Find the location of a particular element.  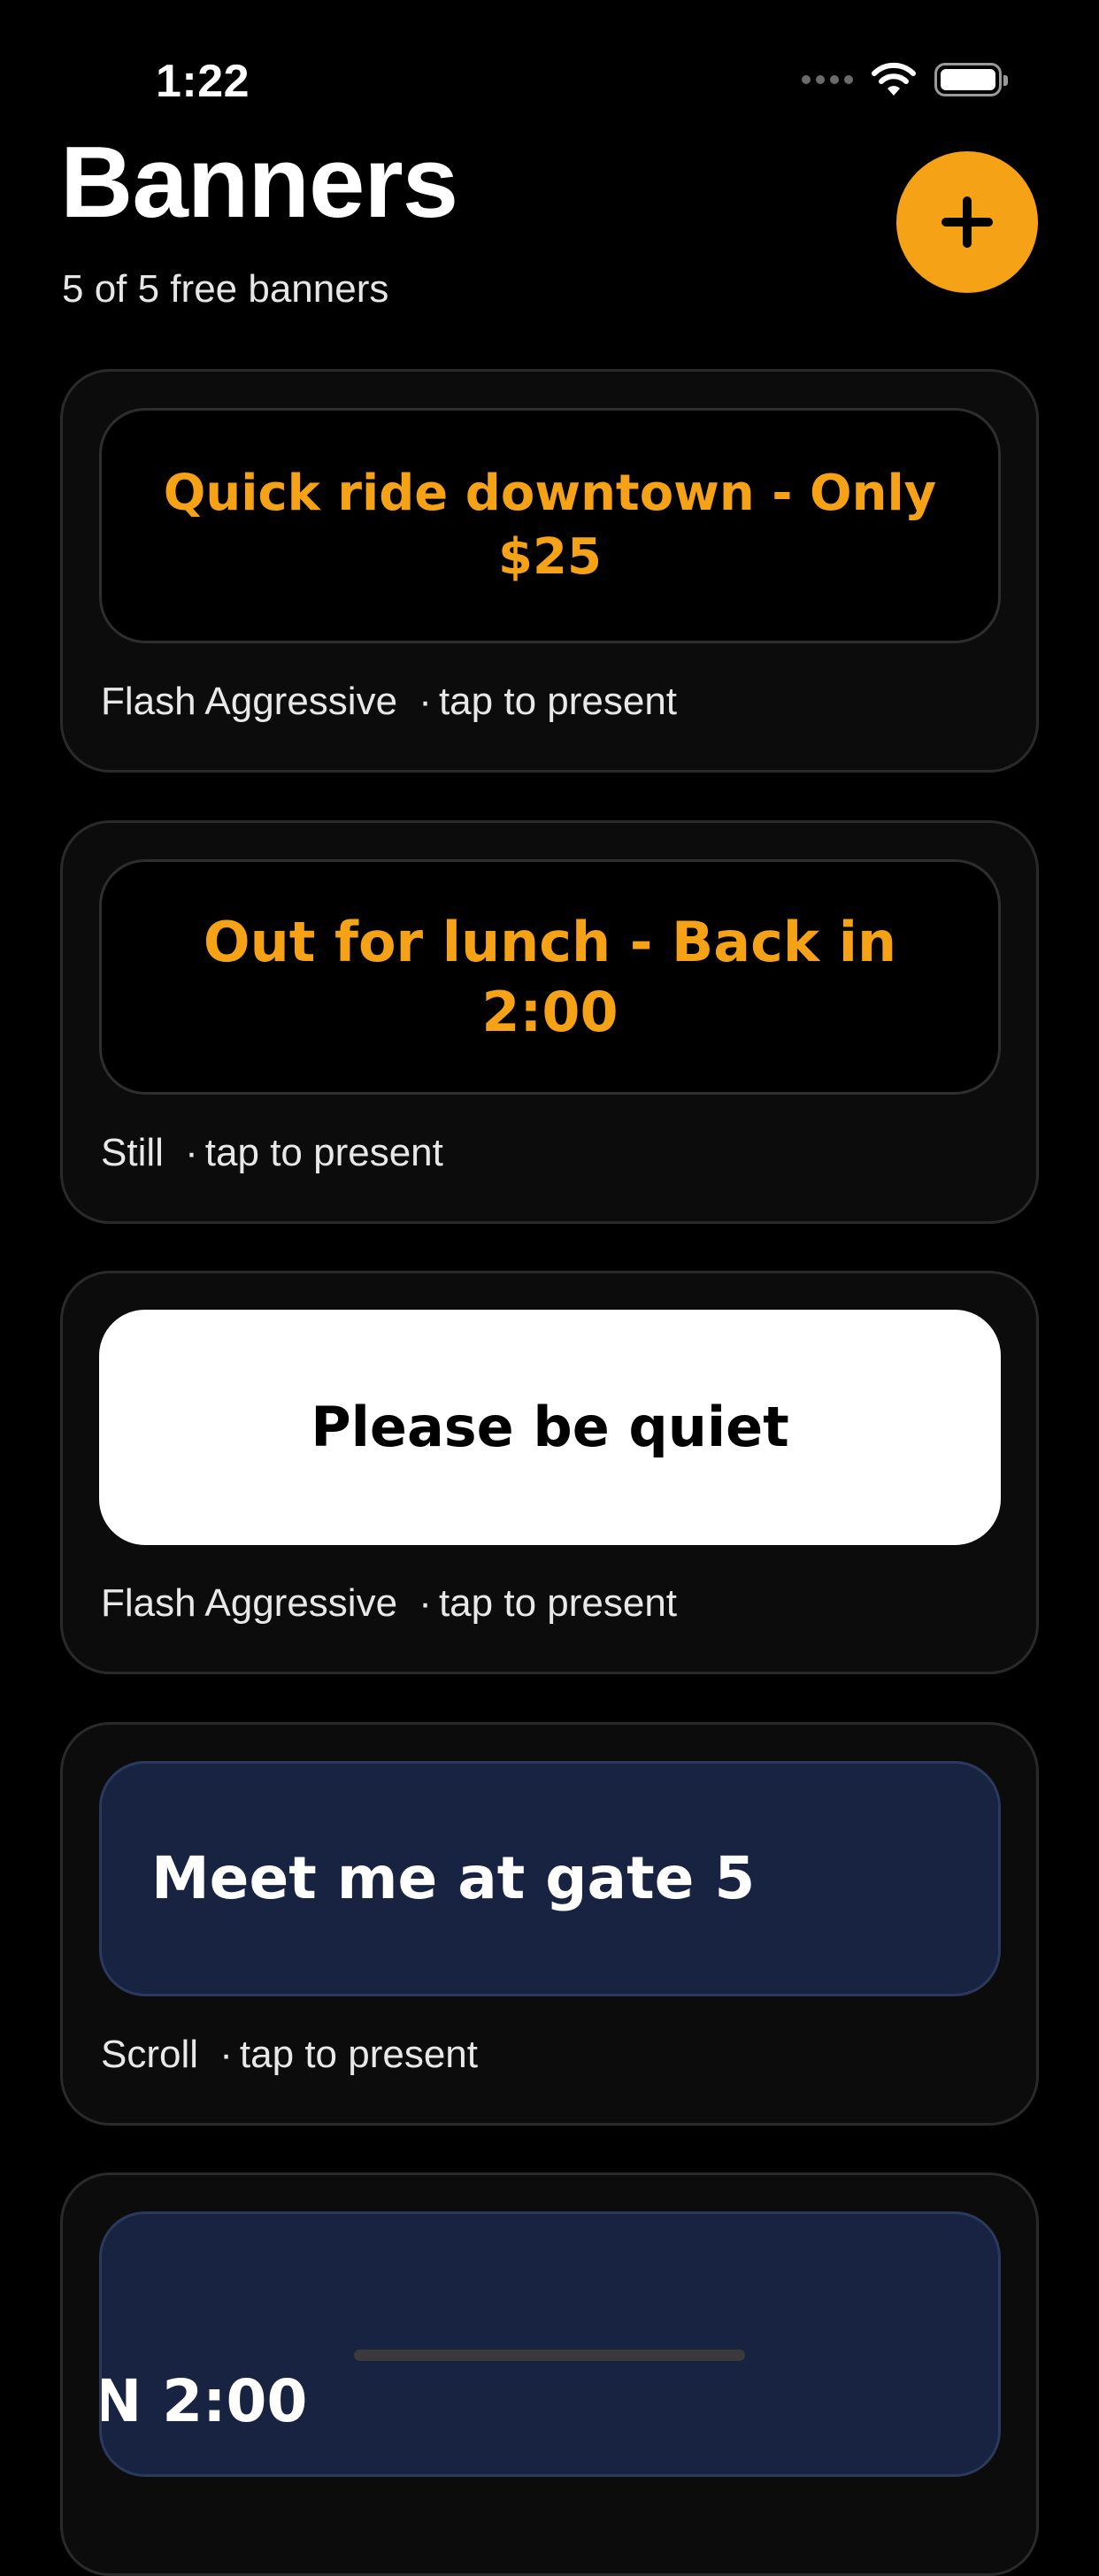

status-icons is located at coordinates (905, 79).